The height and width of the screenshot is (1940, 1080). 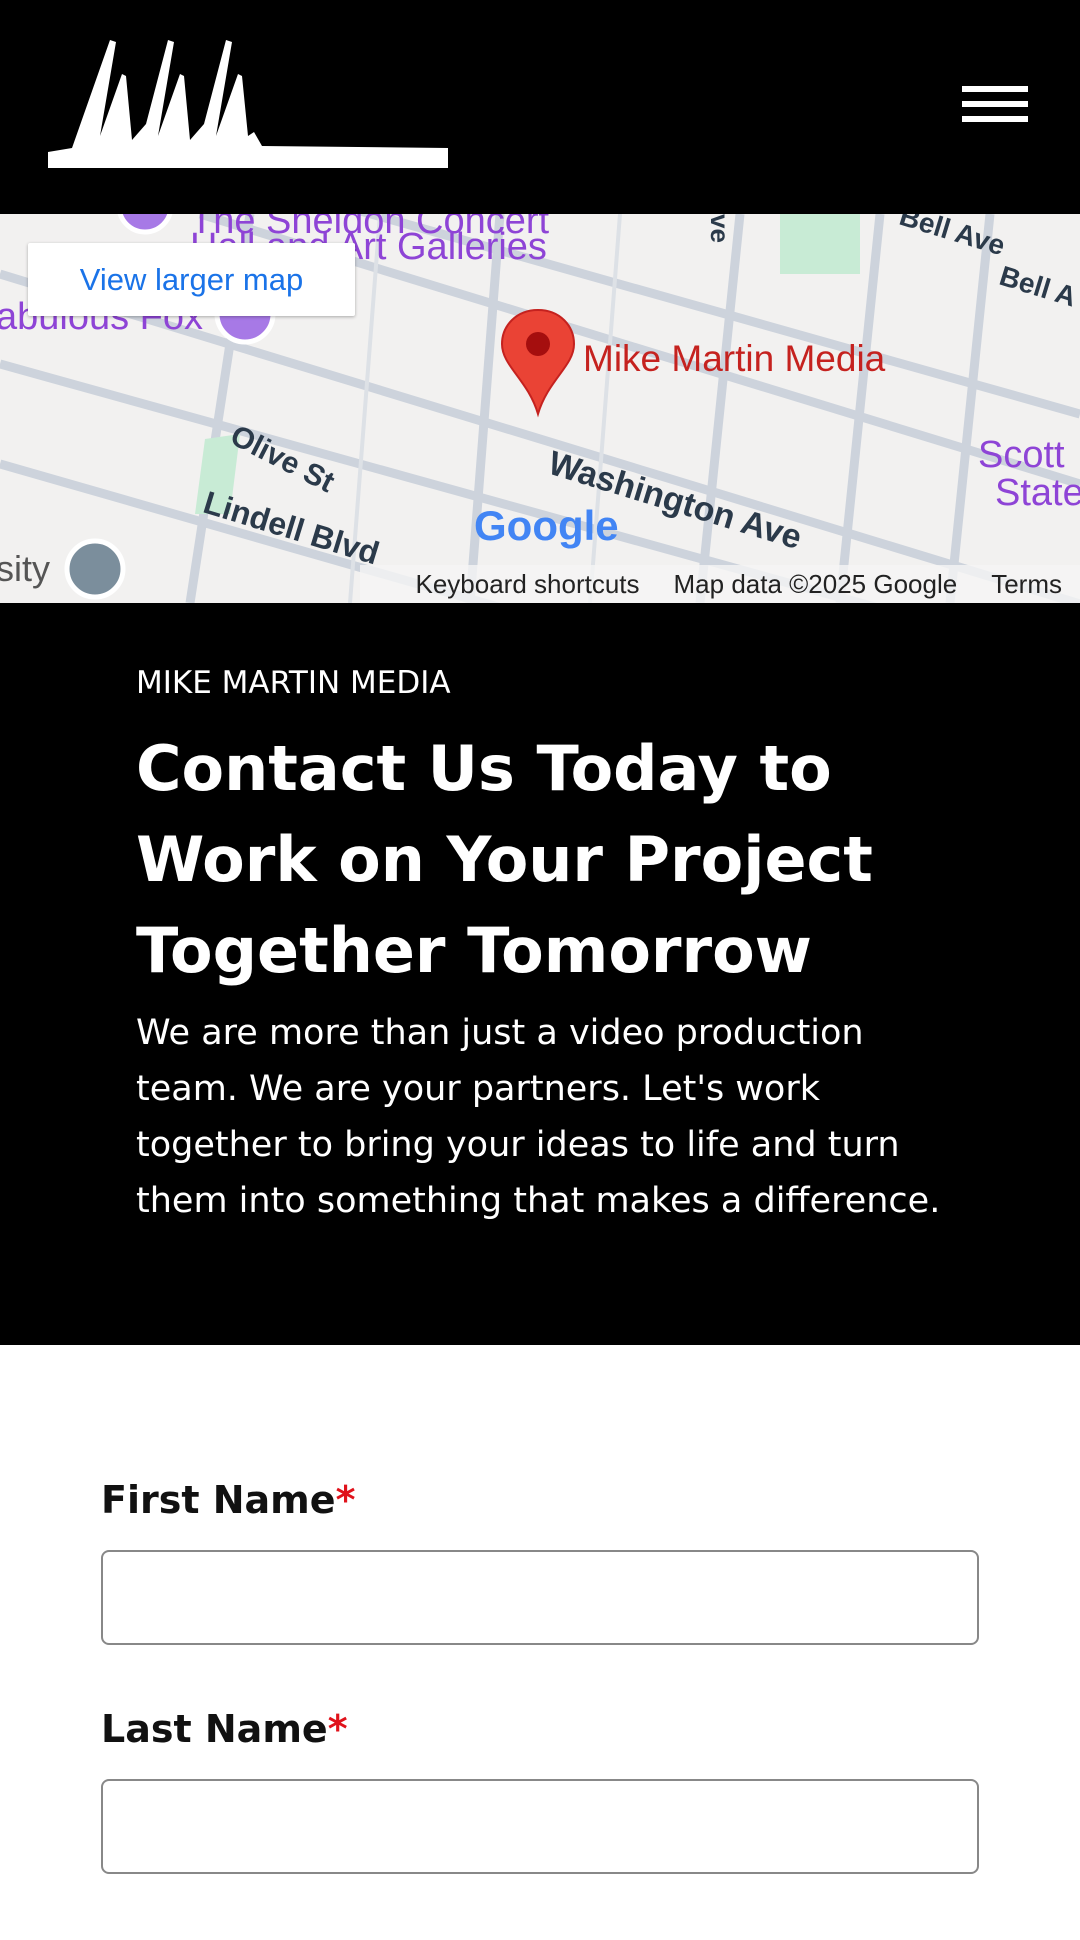 I want to click on poi-label: State, so click(x=1037, y=493).